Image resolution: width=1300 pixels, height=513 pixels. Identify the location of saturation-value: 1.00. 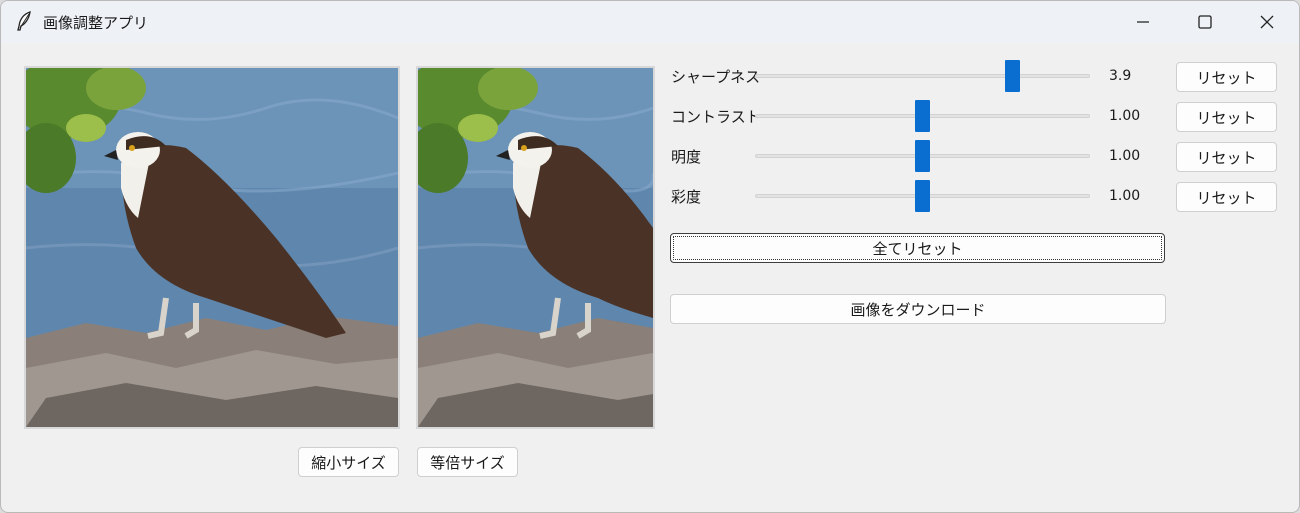
(1125, 196).